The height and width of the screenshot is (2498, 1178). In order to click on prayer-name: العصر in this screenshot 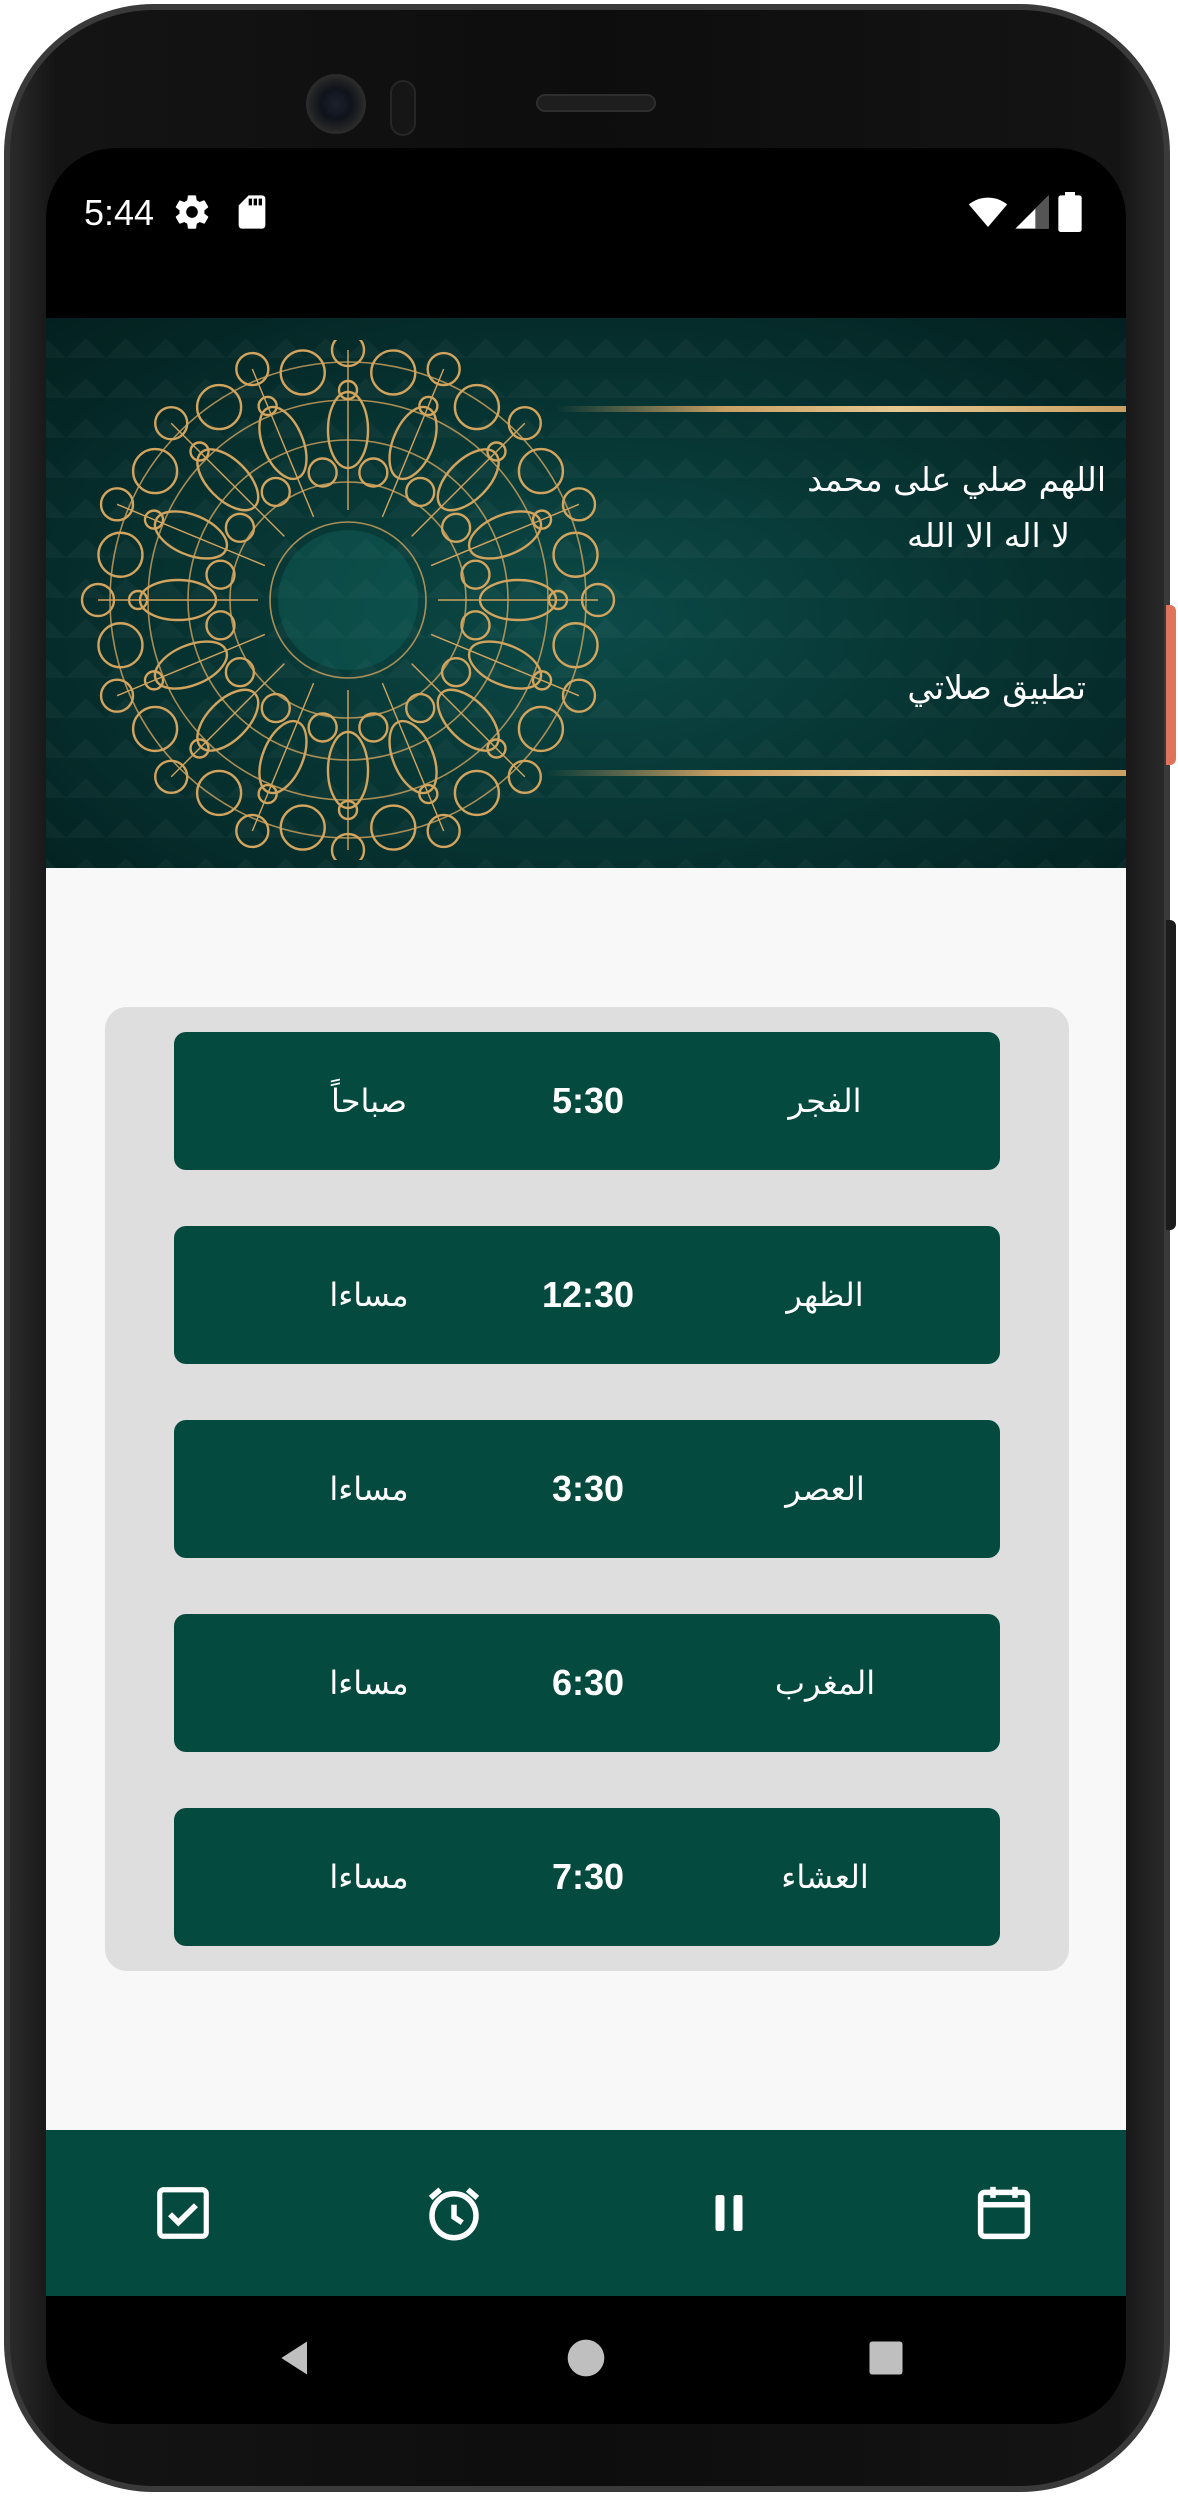, I will do `click(825, 1489)`.